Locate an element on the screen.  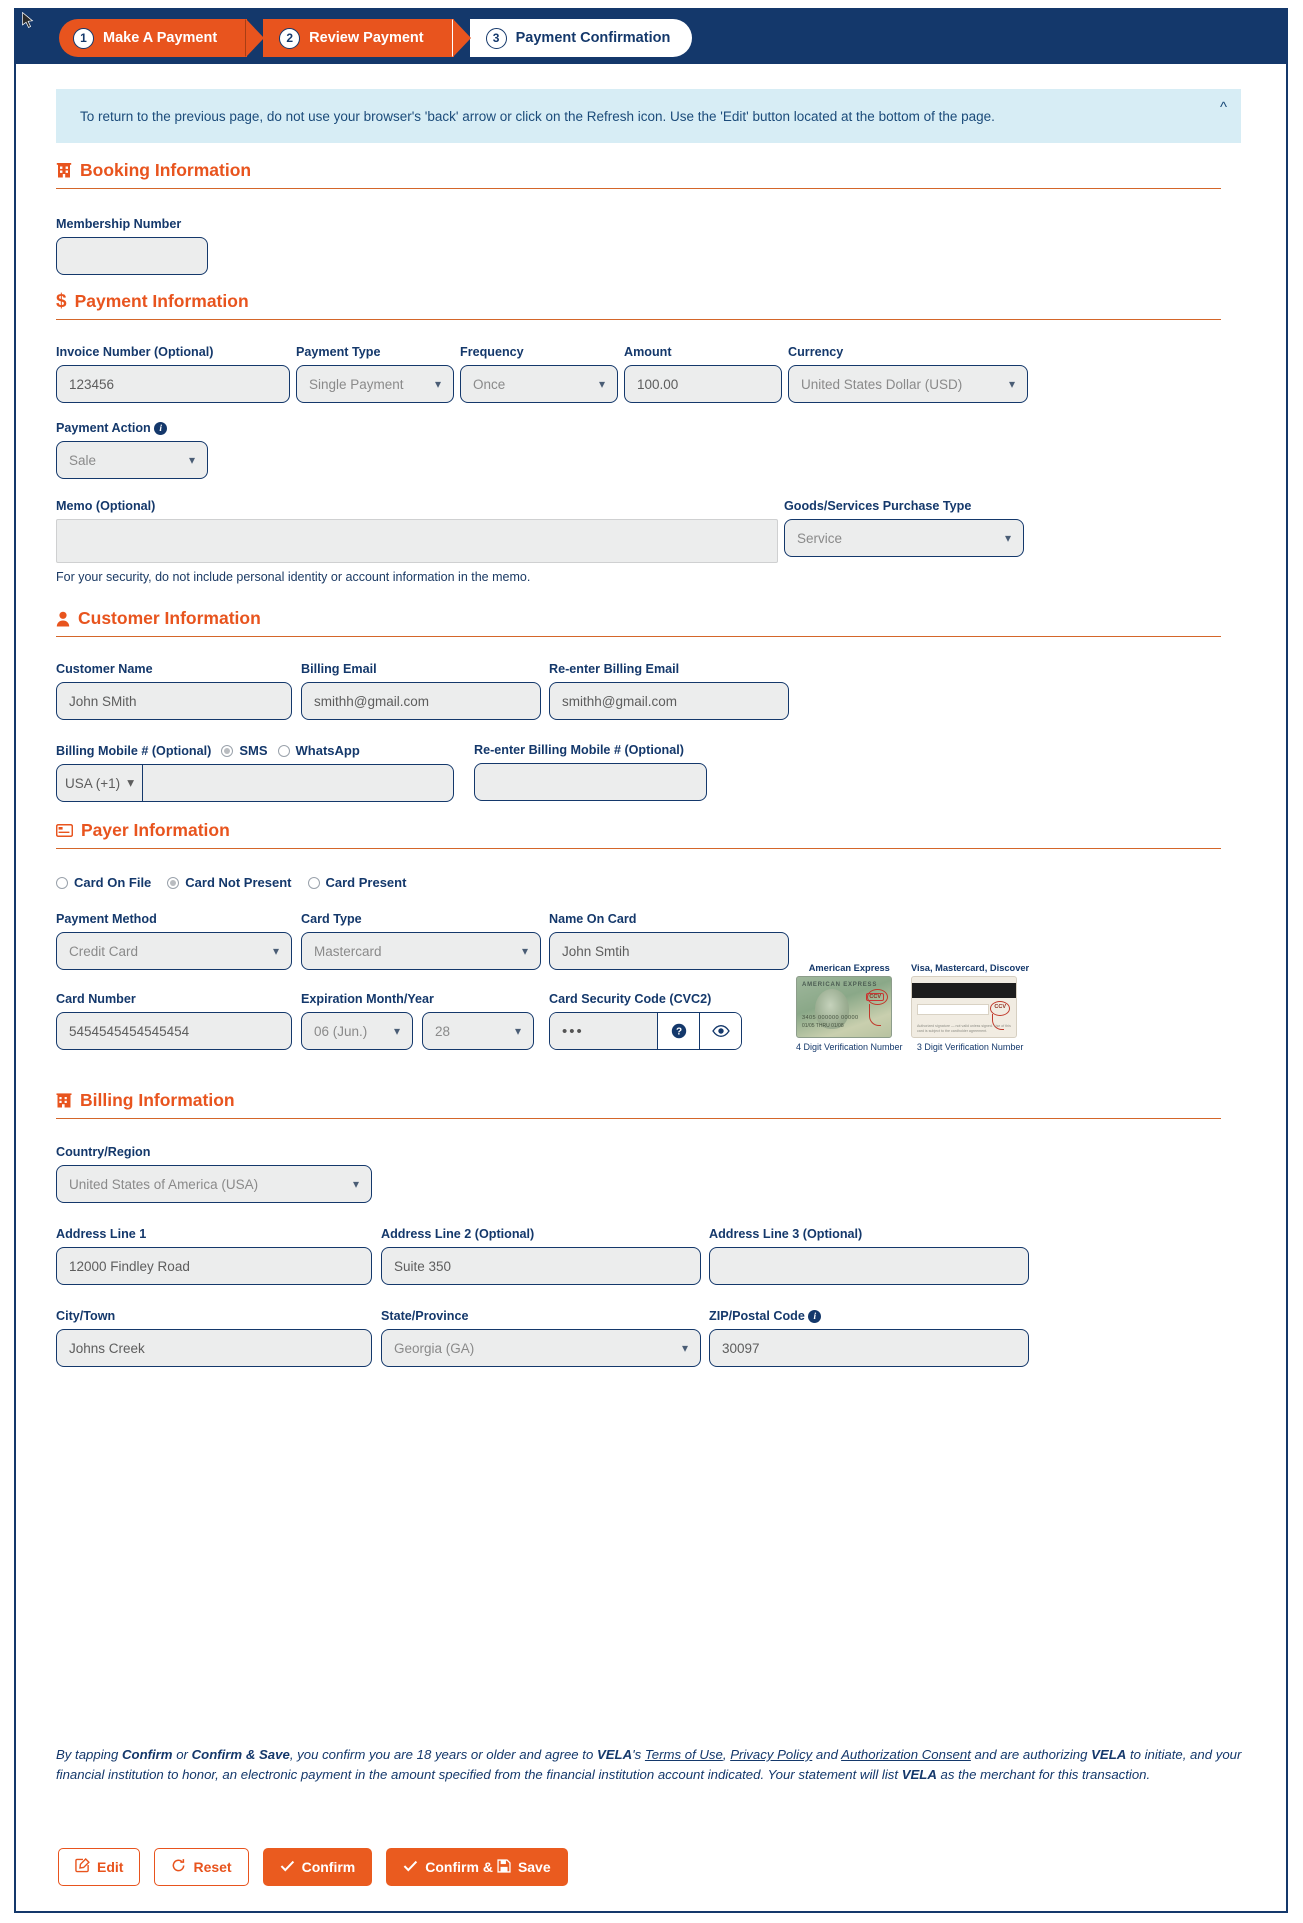
payment-type-select: Single Payment ▾ is located at coordinates (375, 384).